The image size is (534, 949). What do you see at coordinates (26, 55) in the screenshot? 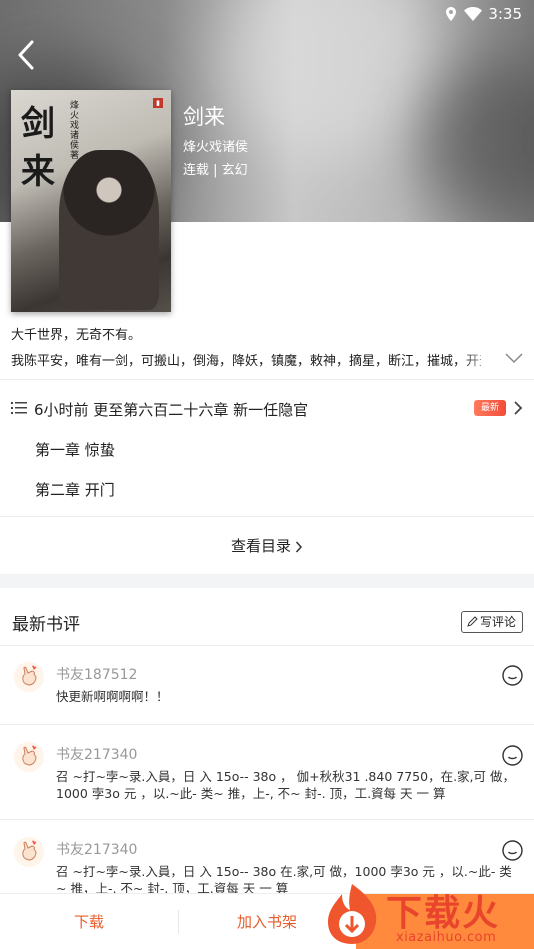
I see `back-icon` at bounding box center [26, 55].